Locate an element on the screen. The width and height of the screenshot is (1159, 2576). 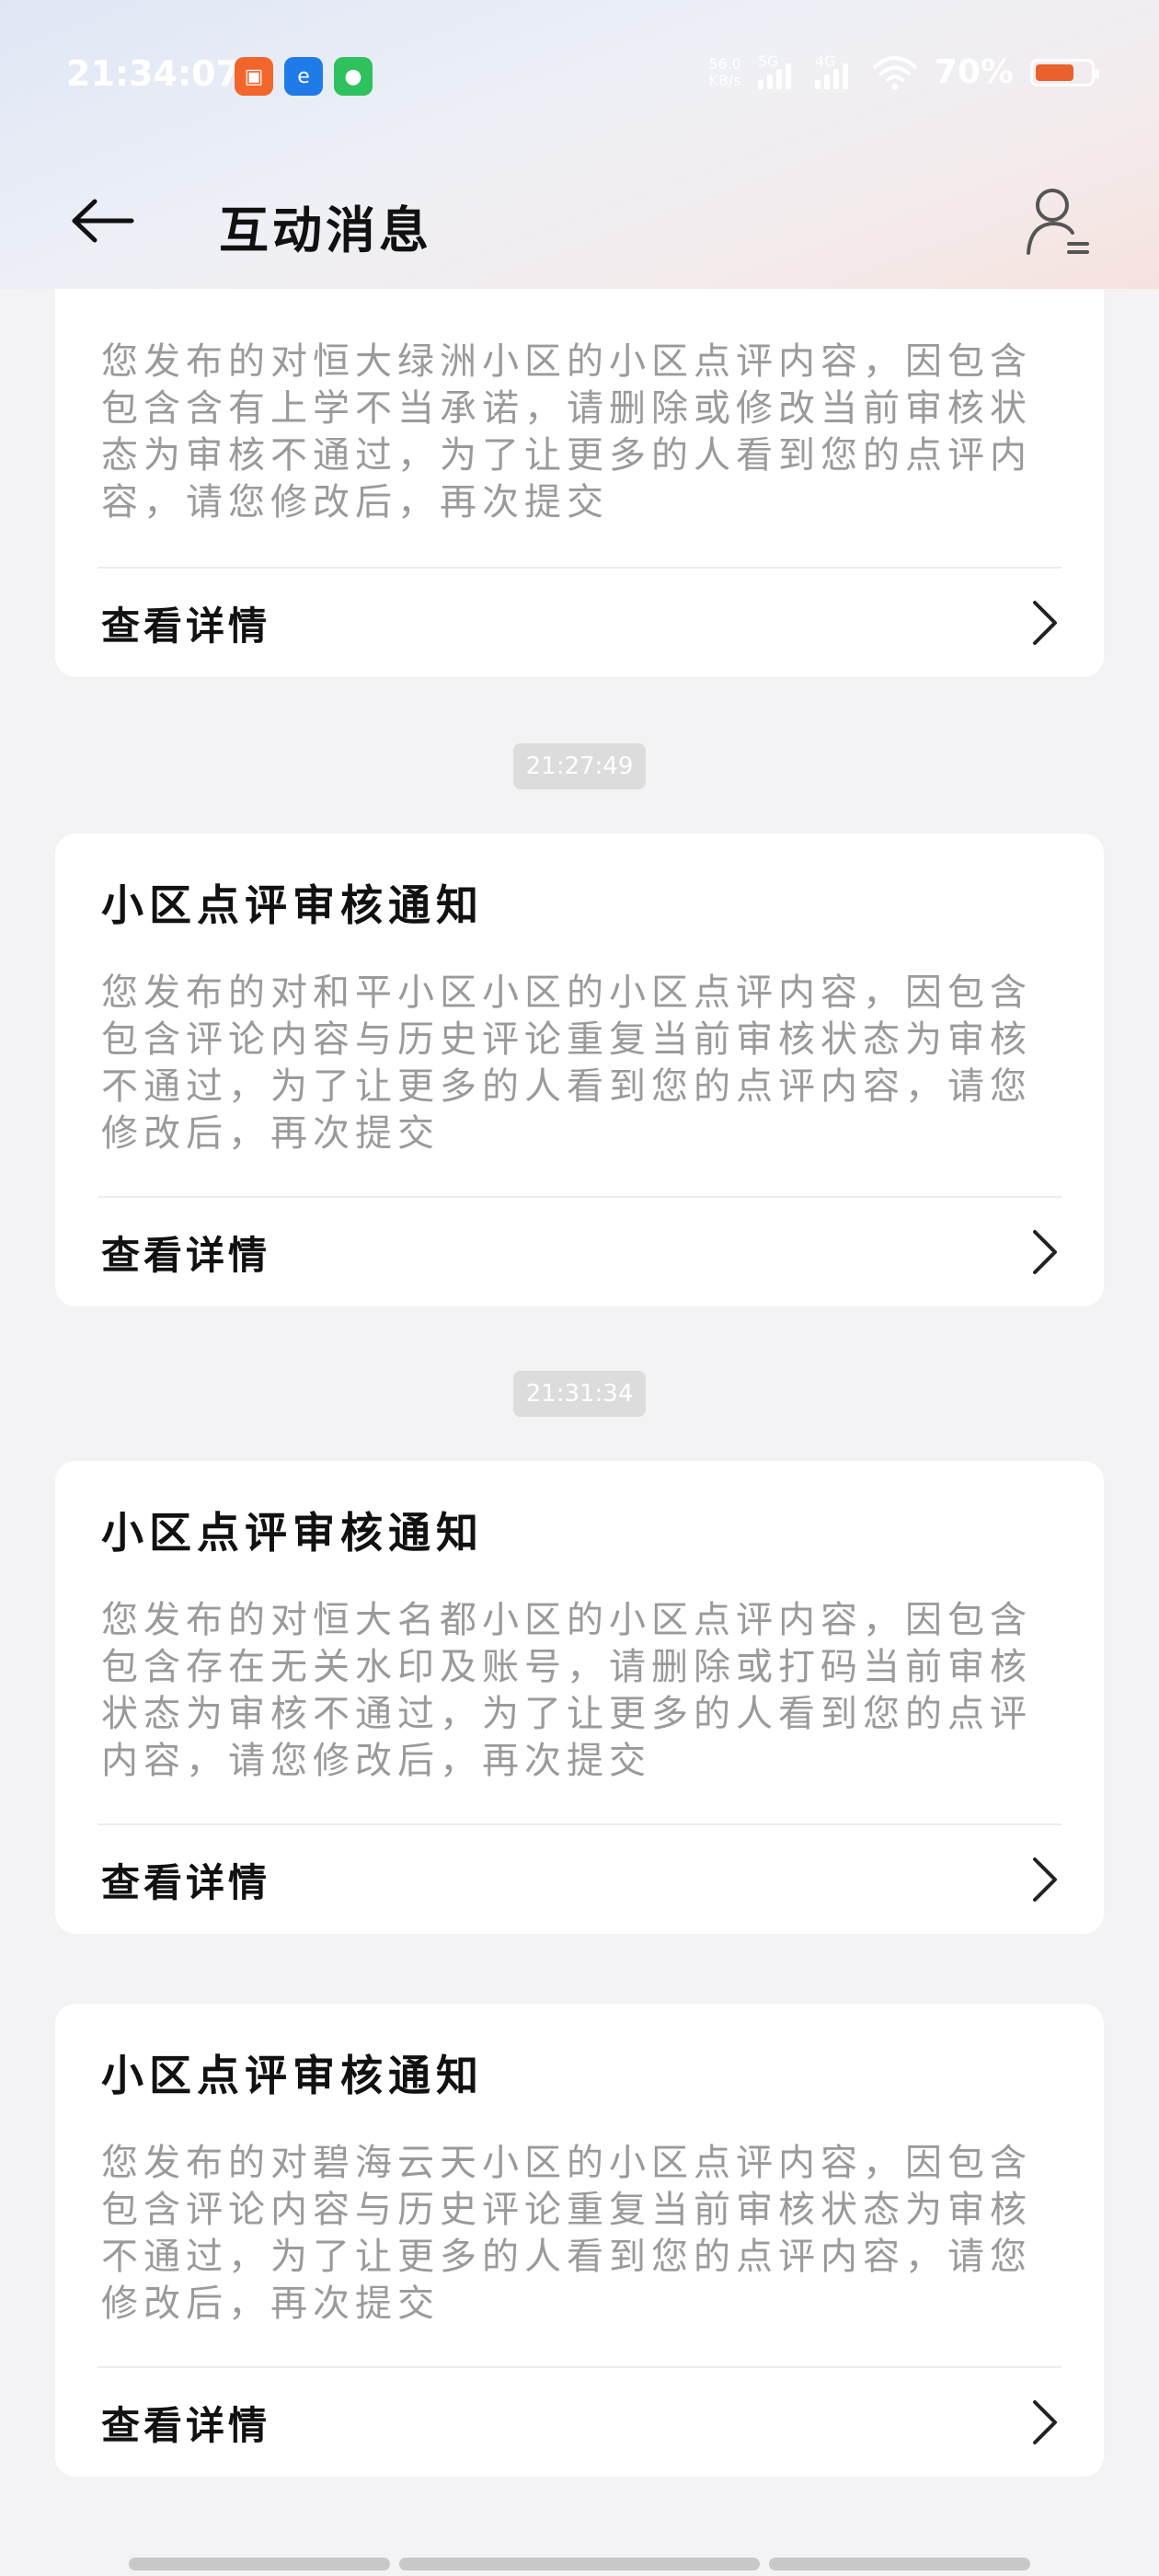
signal-4g-icon: 4G is located at coordinates (834, 70).